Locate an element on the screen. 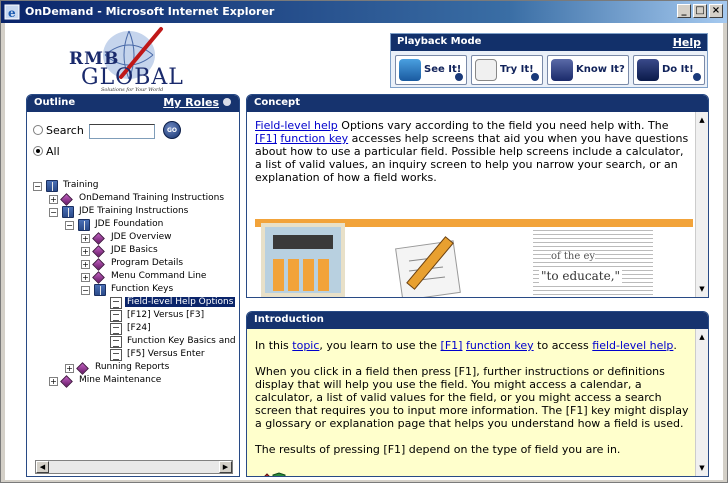  all-radio-label: All is located at coordinates (53, 151).